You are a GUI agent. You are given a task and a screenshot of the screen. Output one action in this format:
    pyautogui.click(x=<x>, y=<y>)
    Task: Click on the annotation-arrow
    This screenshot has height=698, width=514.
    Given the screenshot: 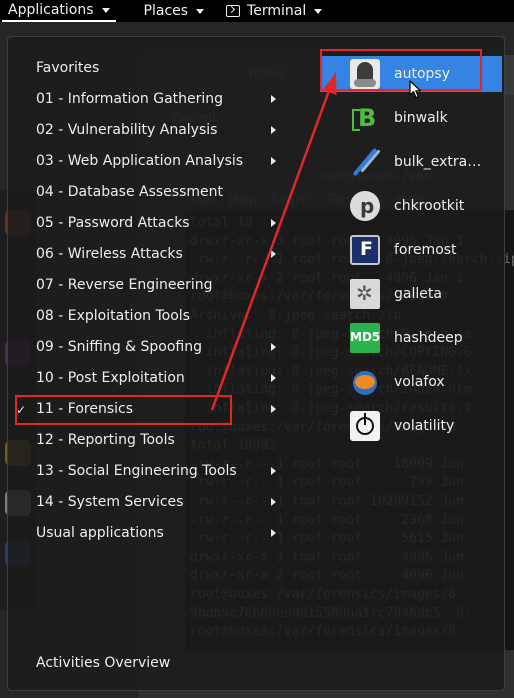 What is the action you would take?
    pyautogui.click(x=273, y=241)
    